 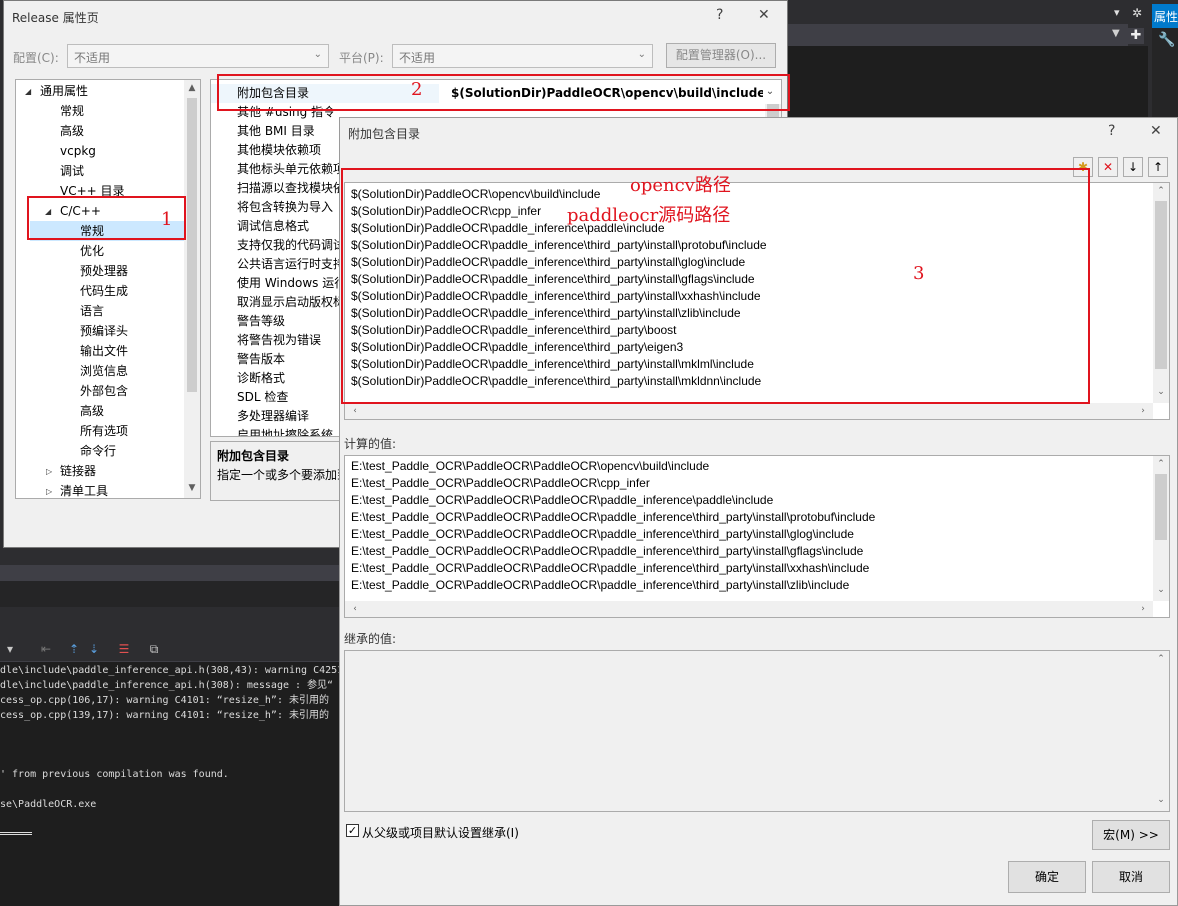 I want to click on property-row: 其他模块依赖项, so click(x=276, y=150).